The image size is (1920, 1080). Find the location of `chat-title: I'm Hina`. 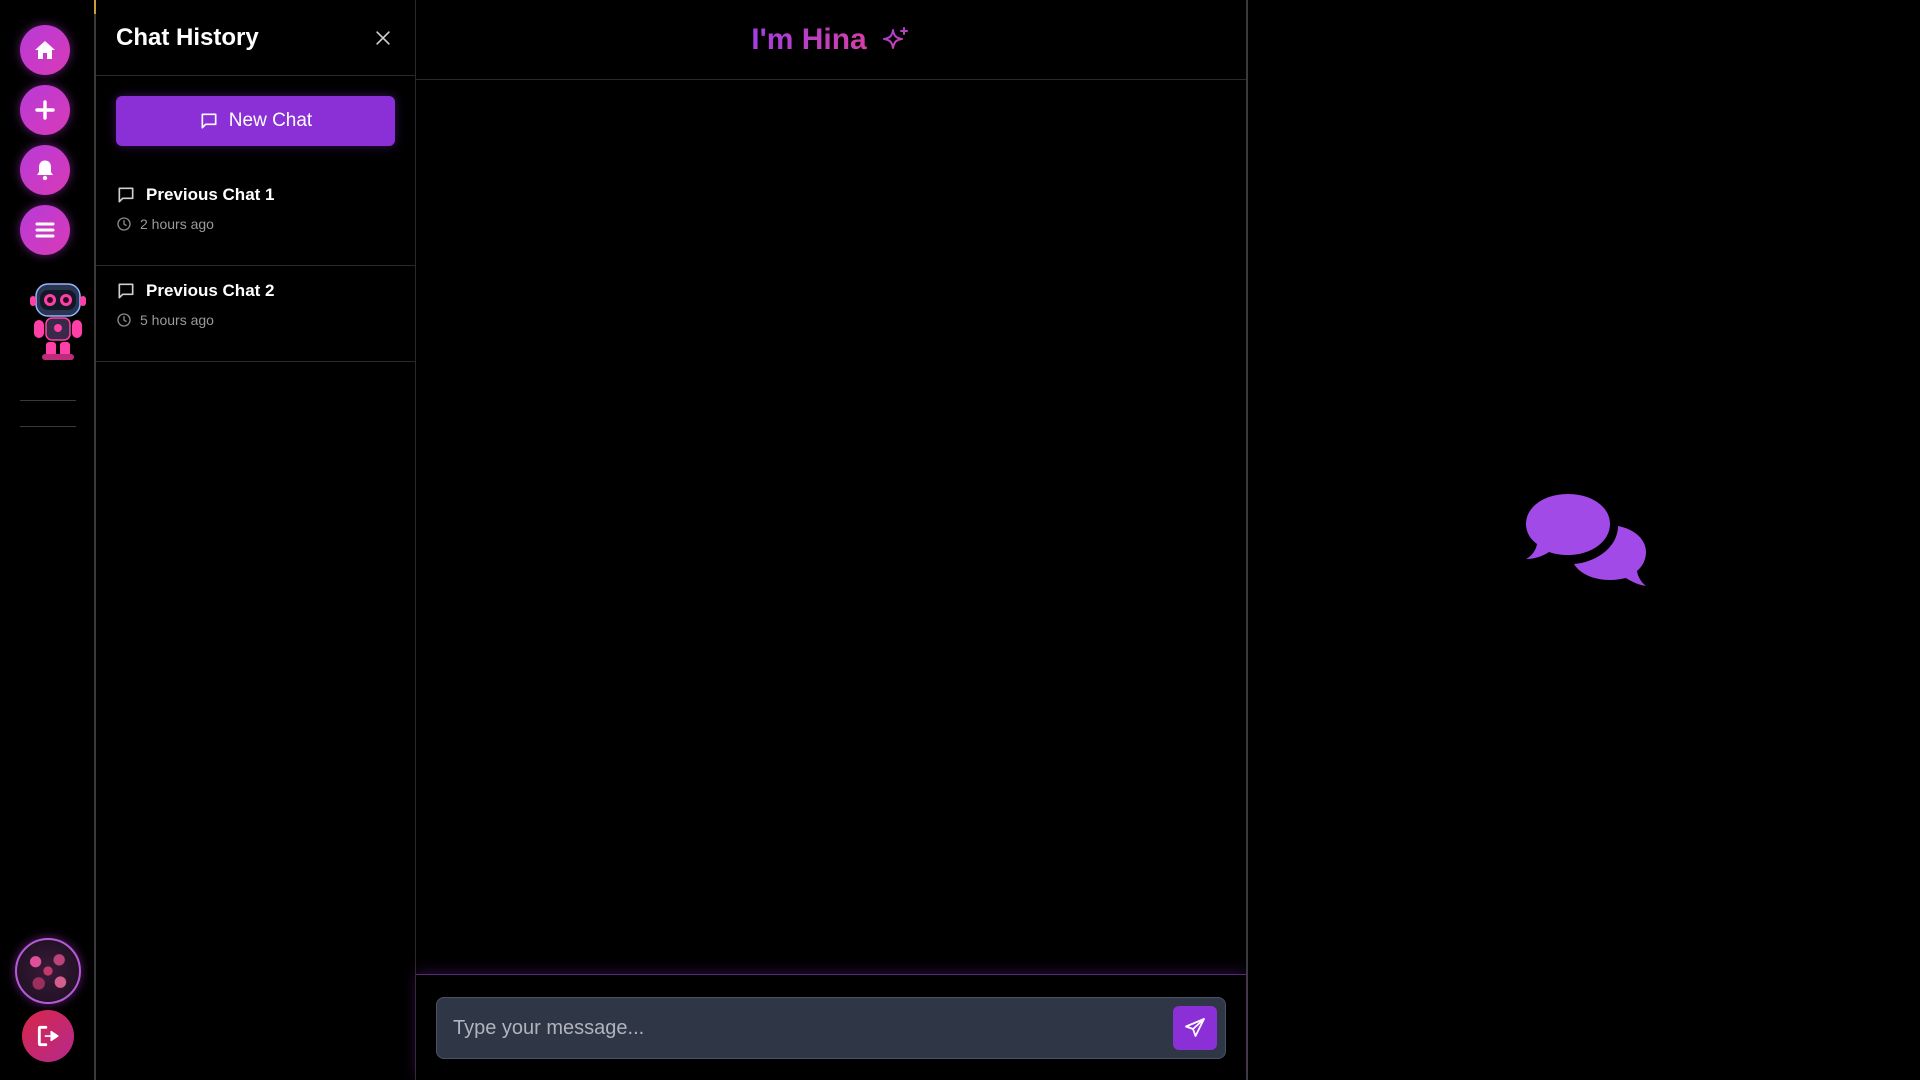

chat-title: I'm Hina is located at coordinates (809, 39).